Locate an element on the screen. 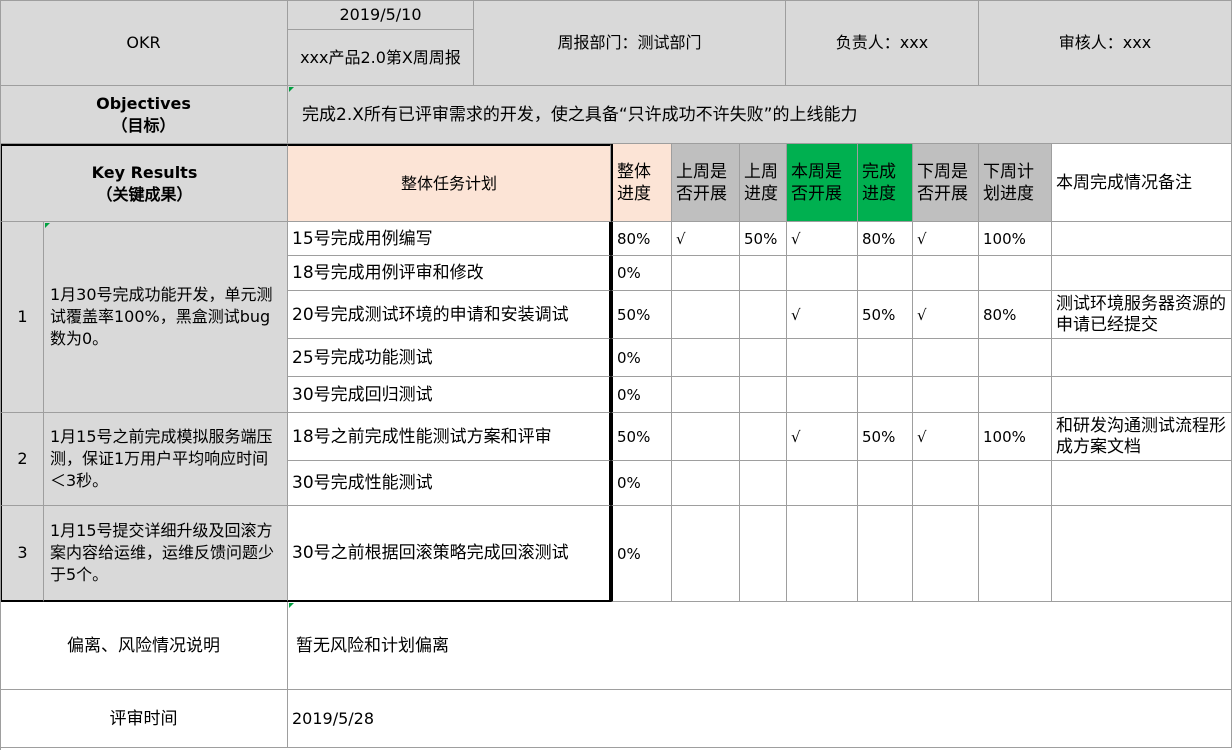  task-cell-task: 30号完成回归测试 is located at coordinates (449, 395).